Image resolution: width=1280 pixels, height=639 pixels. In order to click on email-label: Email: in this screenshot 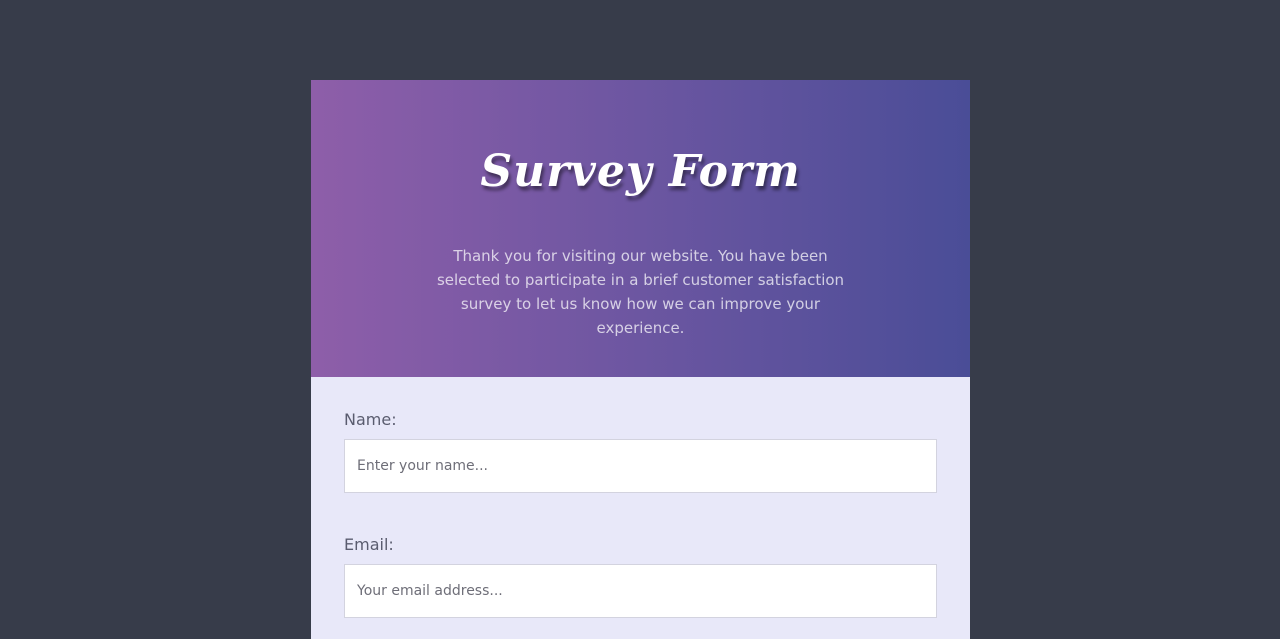, I will do `click(369, 544)`.